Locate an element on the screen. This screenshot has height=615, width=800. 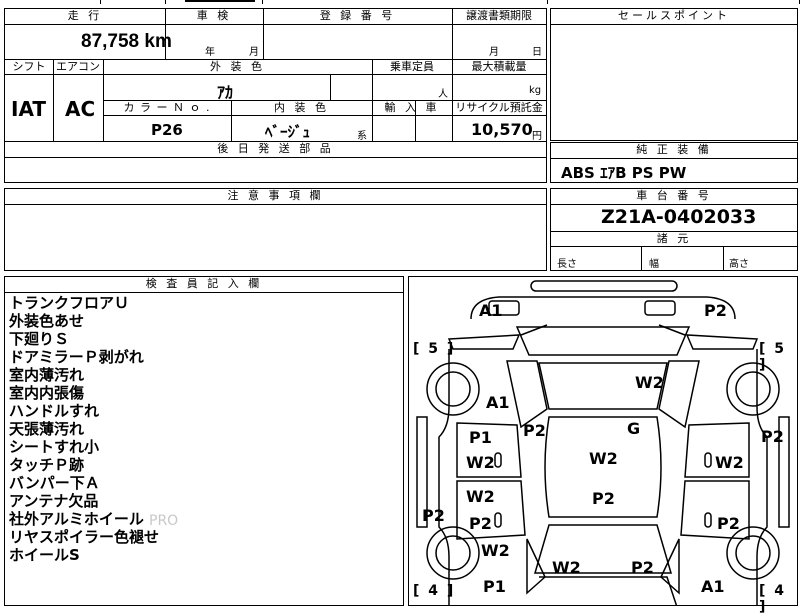
note-item: タッチＰ跡 is located at coordinates (47, 465).